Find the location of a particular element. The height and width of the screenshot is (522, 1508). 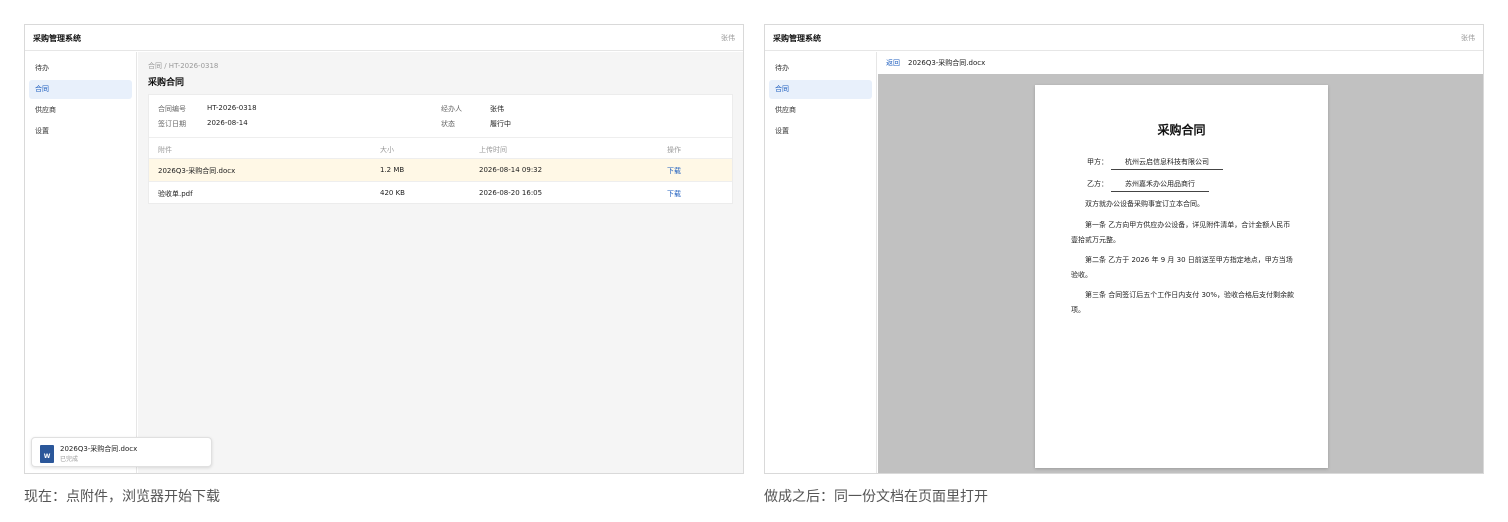

contract-no-label: 合同编号 is located at coordinates (172, 109).